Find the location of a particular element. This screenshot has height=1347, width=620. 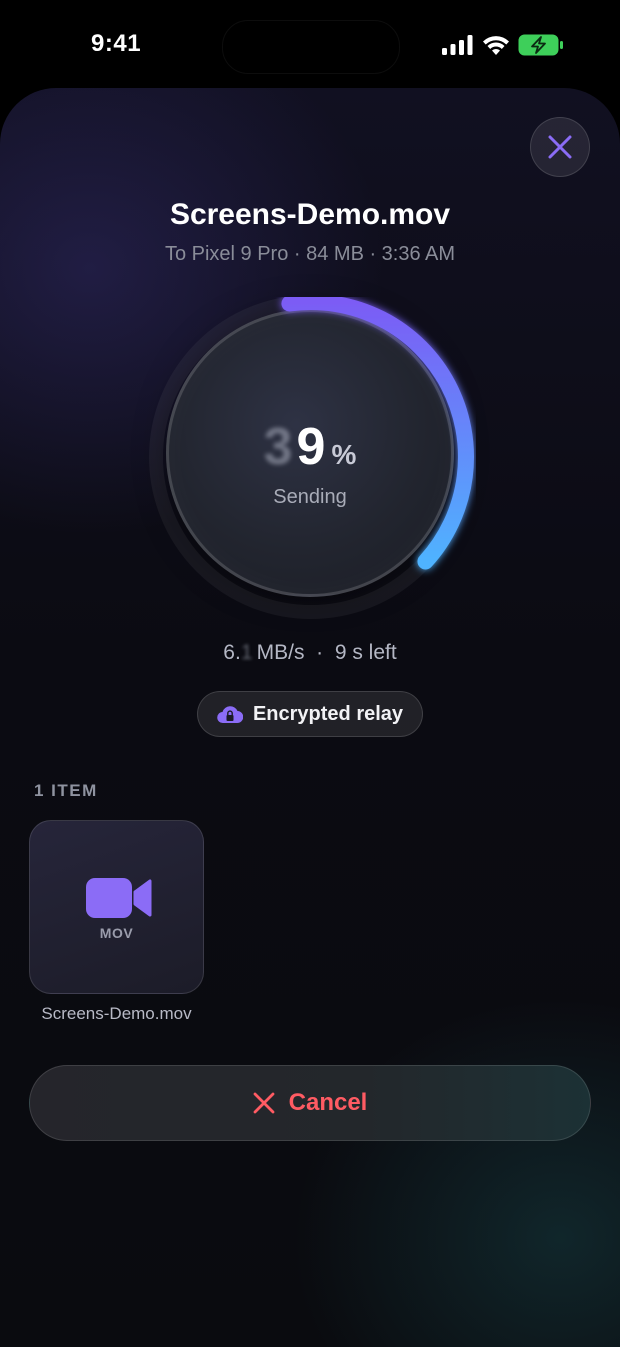

file-name: Screens-Demo.mov is located at coordinates (116, 1013).